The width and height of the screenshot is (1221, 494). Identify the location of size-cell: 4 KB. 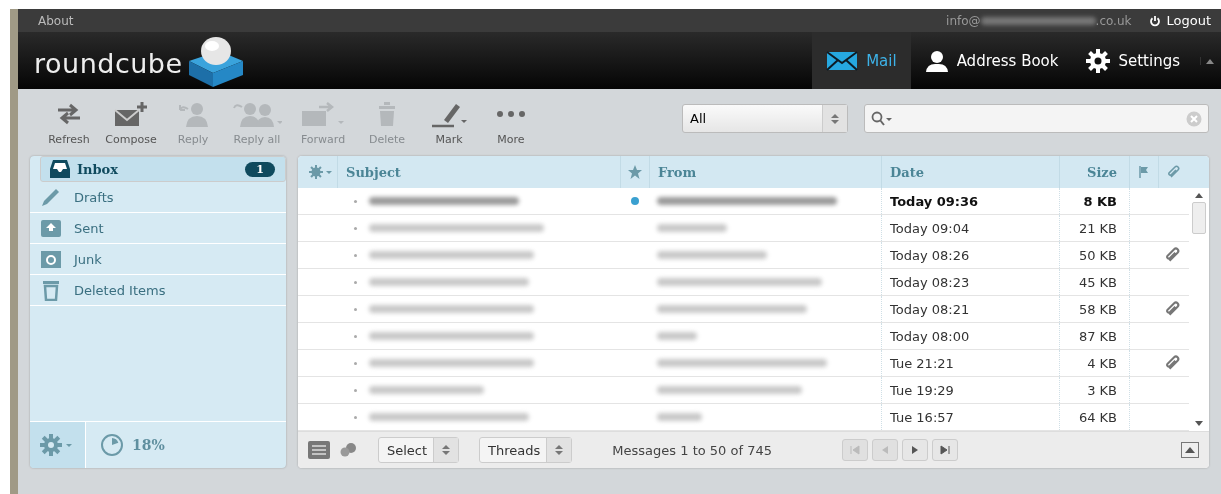
(1102, 363).